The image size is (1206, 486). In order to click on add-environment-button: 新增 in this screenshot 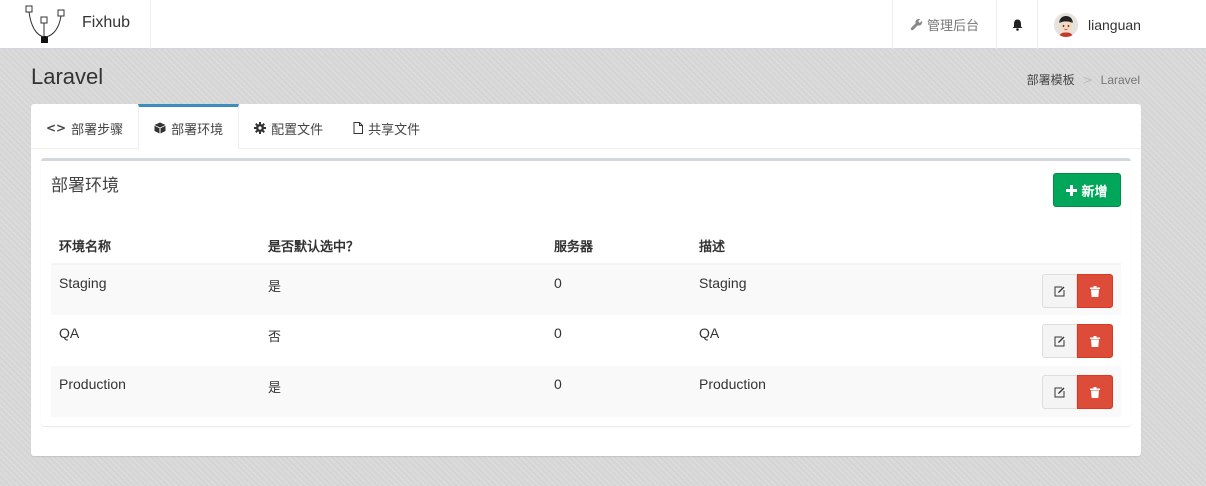, I will do `click(1087, 190)`.